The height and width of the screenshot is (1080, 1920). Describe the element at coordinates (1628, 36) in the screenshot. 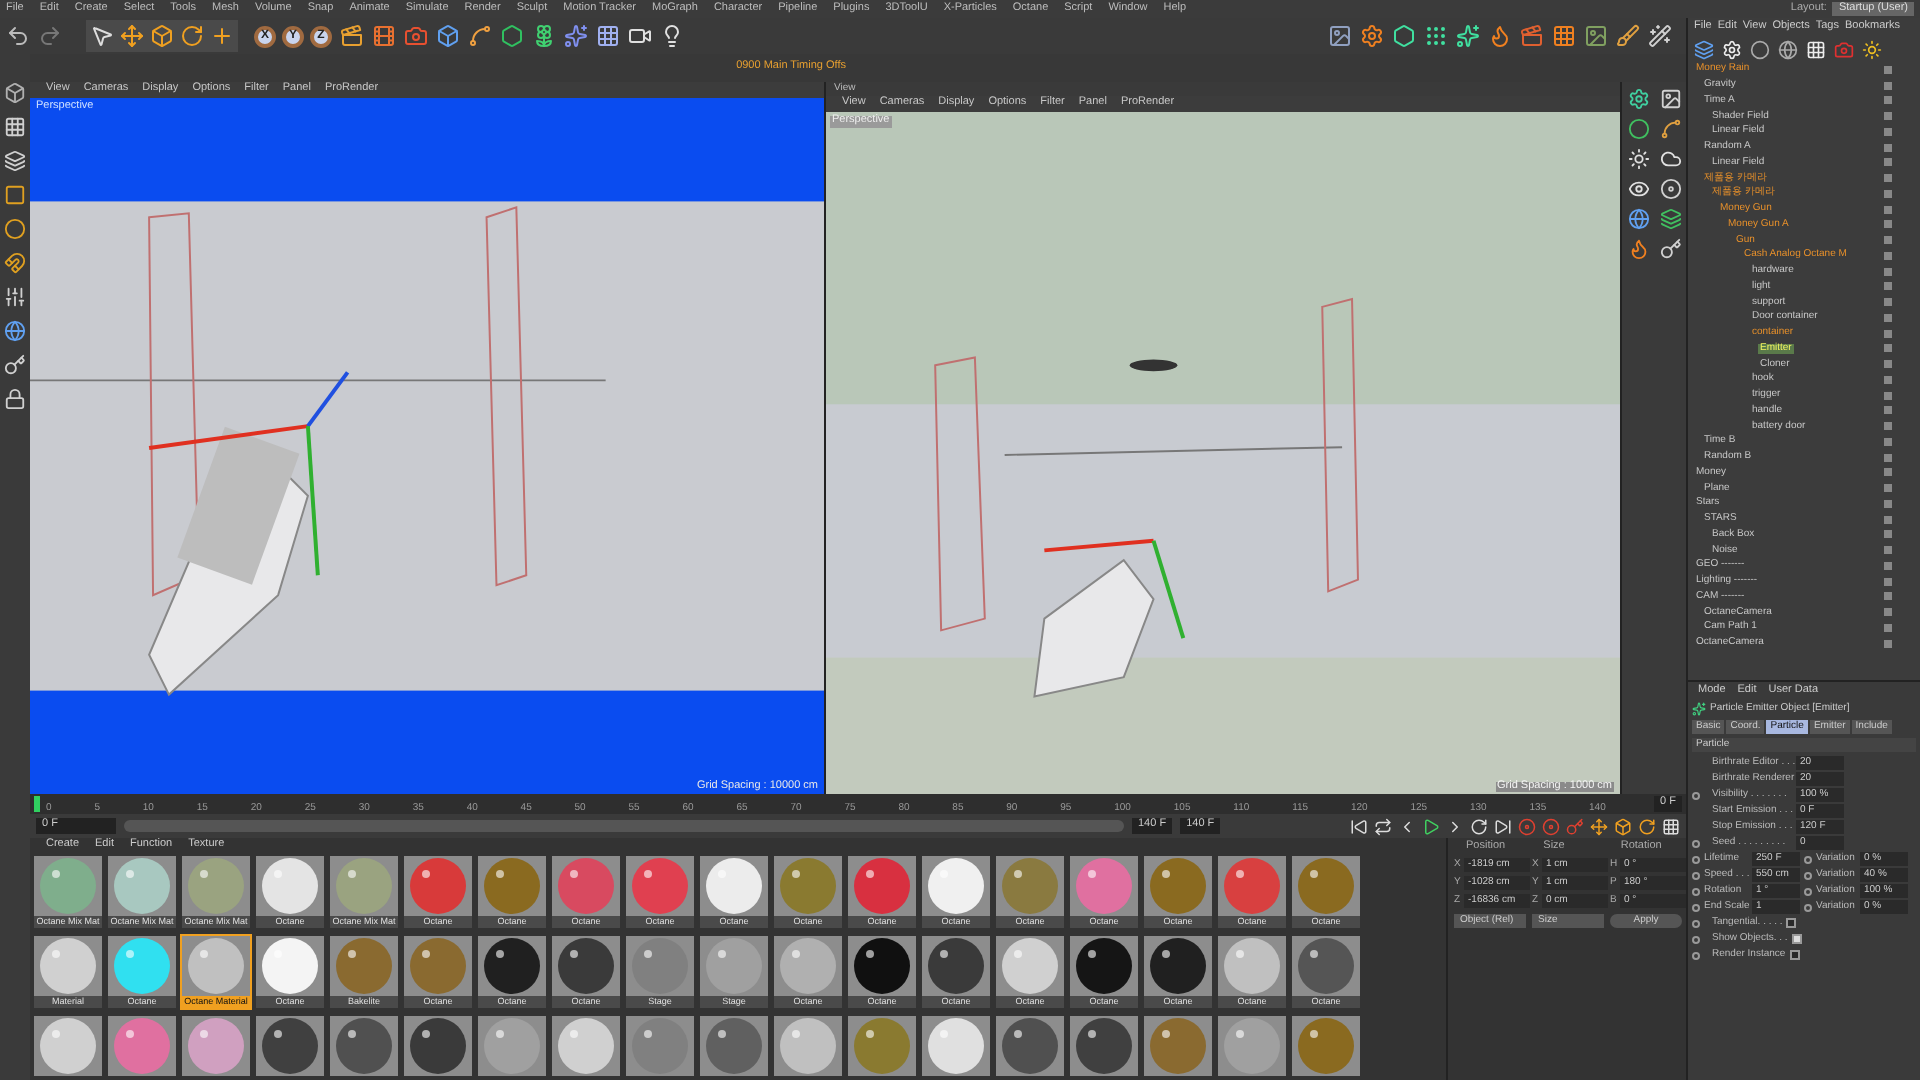

I see `brush-icon` at that location.